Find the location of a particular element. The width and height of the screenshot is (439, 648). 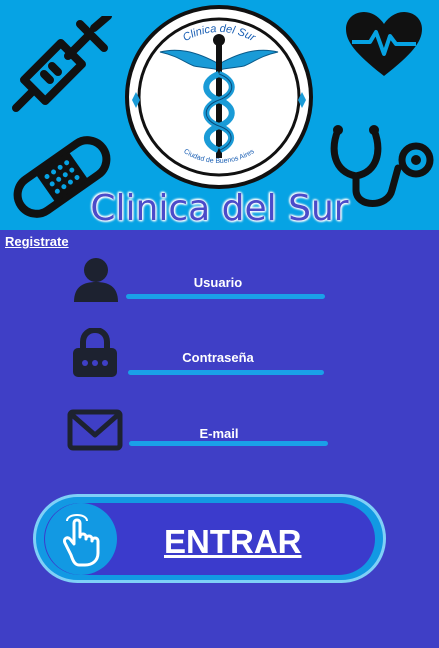

enter-button-inner: ENTRAR is located at coordinates (209, 539).